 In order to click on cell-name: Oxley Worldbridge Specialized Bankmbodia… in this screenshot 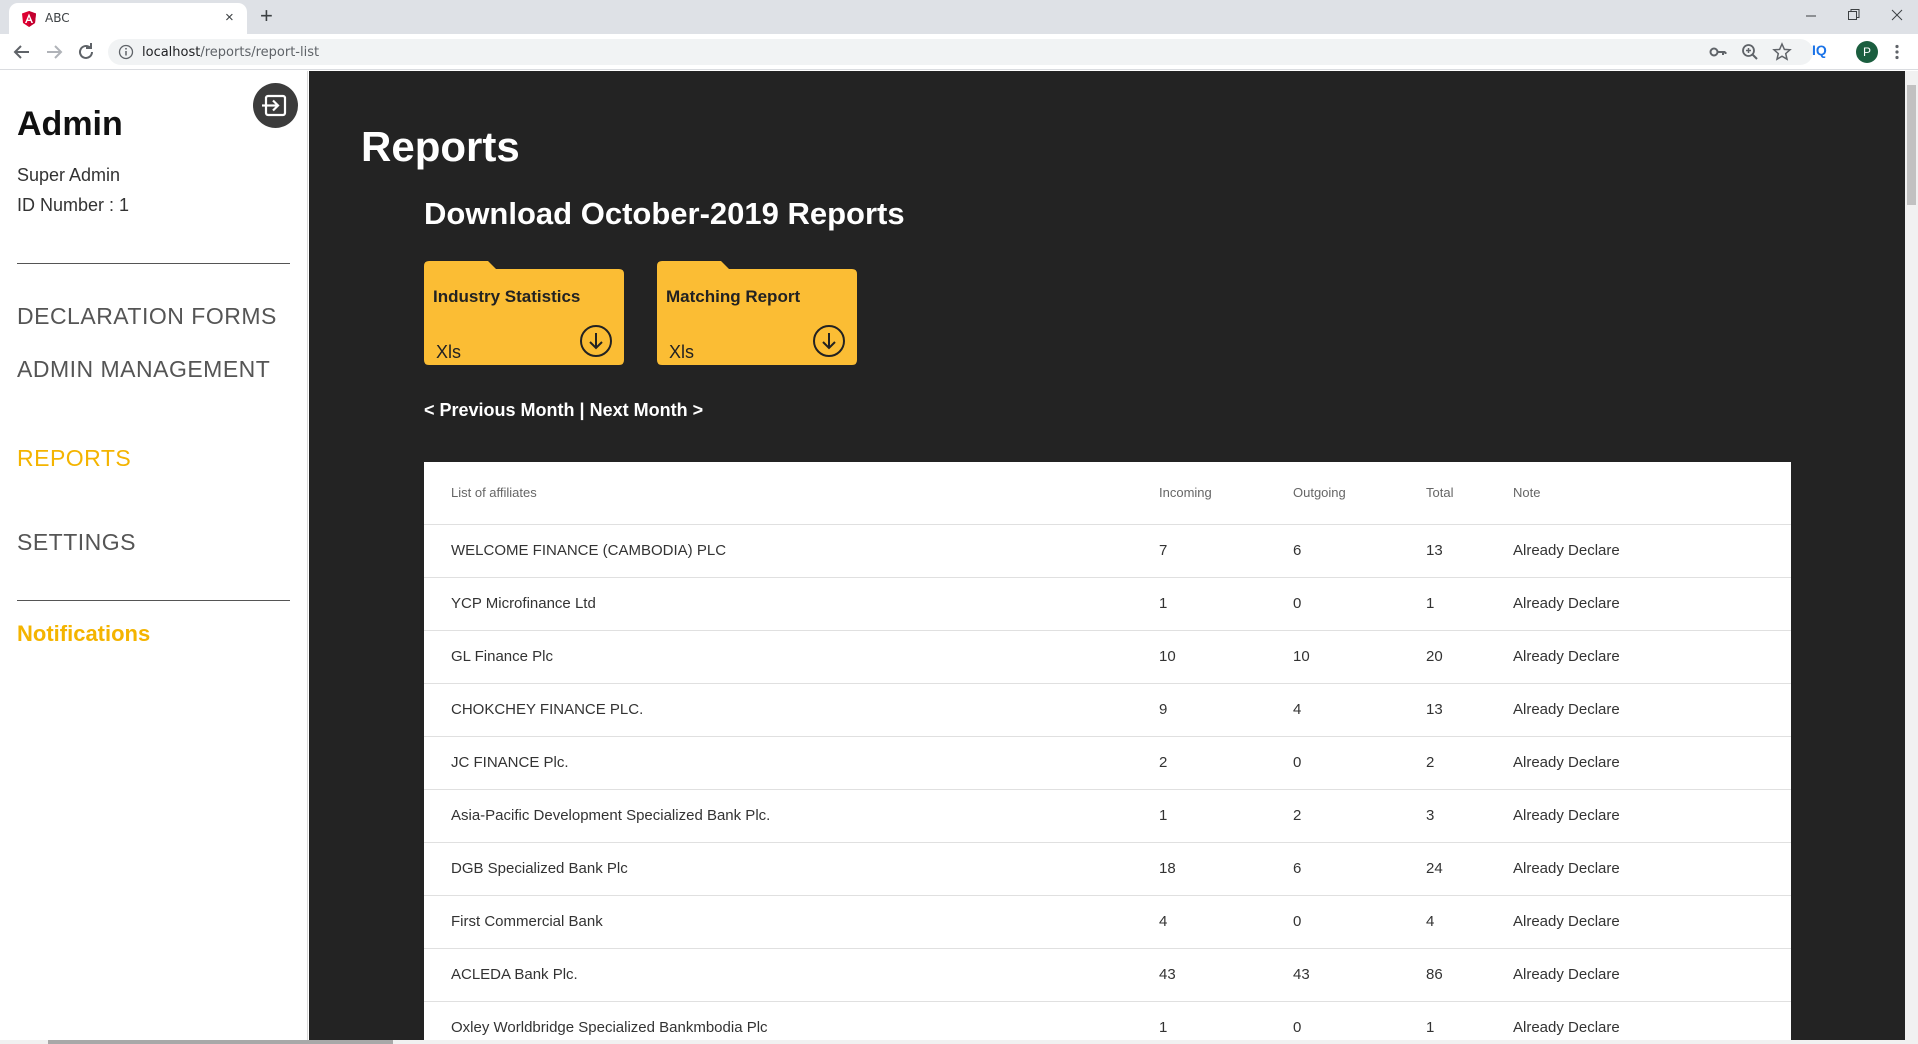, I will do `click(791, 1022)`.